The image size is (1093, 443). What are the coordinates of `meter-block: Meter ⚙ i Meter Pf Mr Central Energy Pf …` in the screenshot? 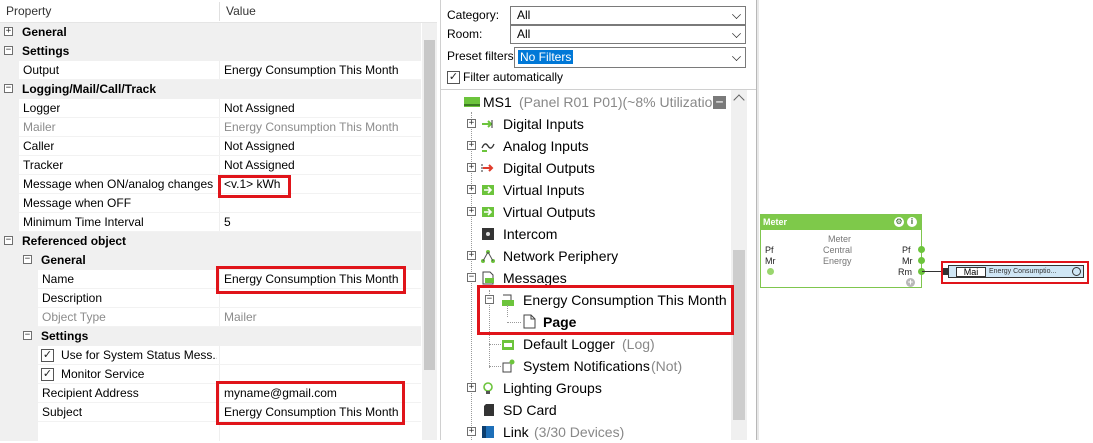 It's located at (842, 251).